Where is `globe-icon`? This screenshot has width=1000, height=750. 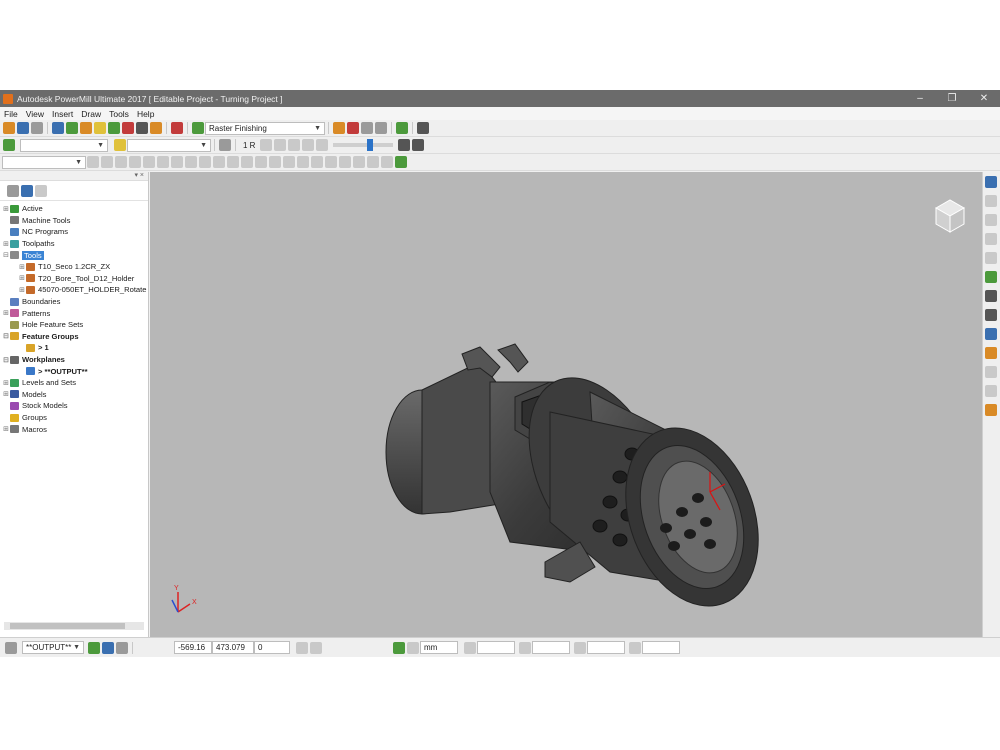 globe-icon is located at coordinates (27, 190).